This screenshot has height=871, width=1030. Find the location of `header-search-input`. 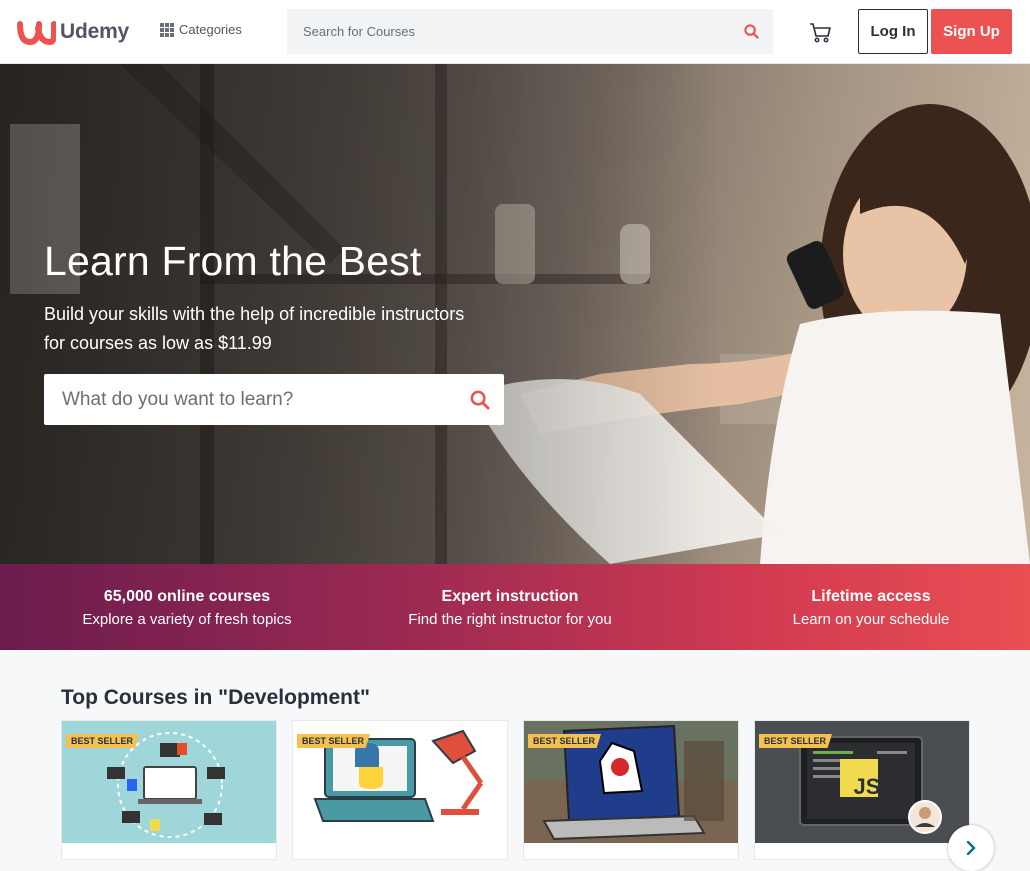

header-search-input is located at coordinates (508, 31).